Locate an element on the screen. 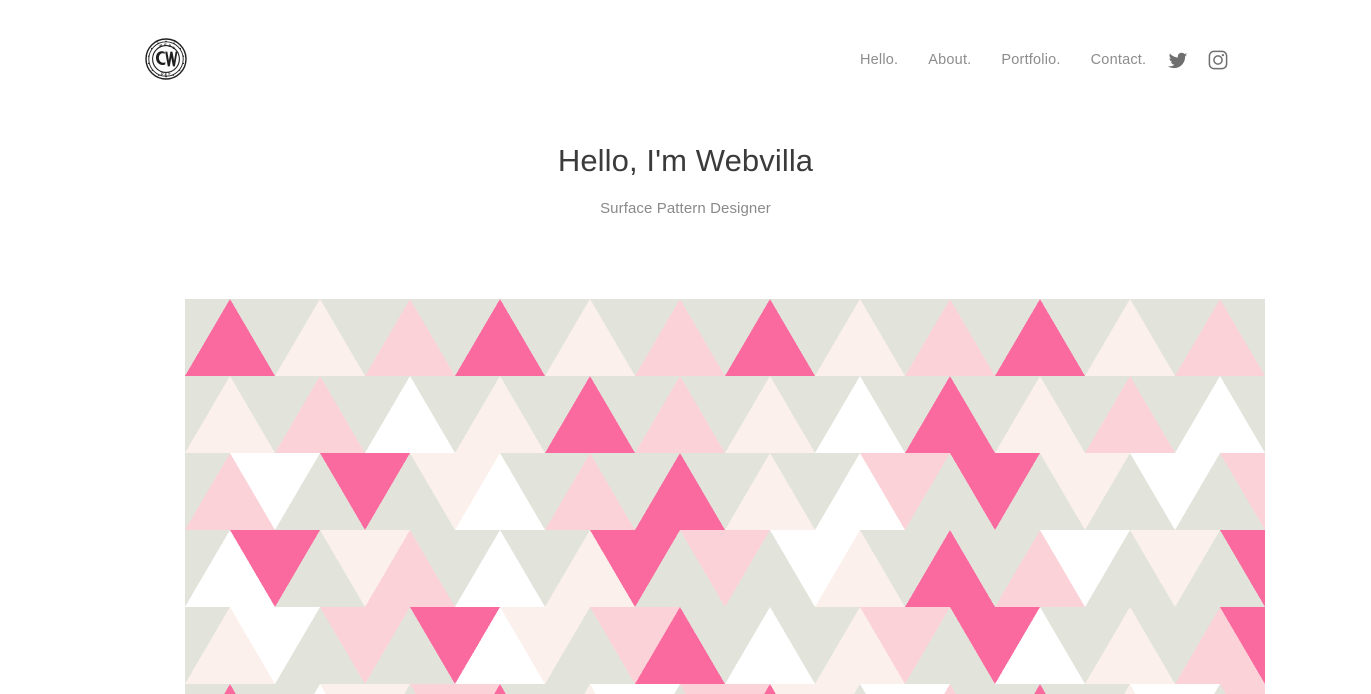 Image resolution: width=1371 pixels, height=694 pixels. twitter-icon is located at coordinates (1178, 60).